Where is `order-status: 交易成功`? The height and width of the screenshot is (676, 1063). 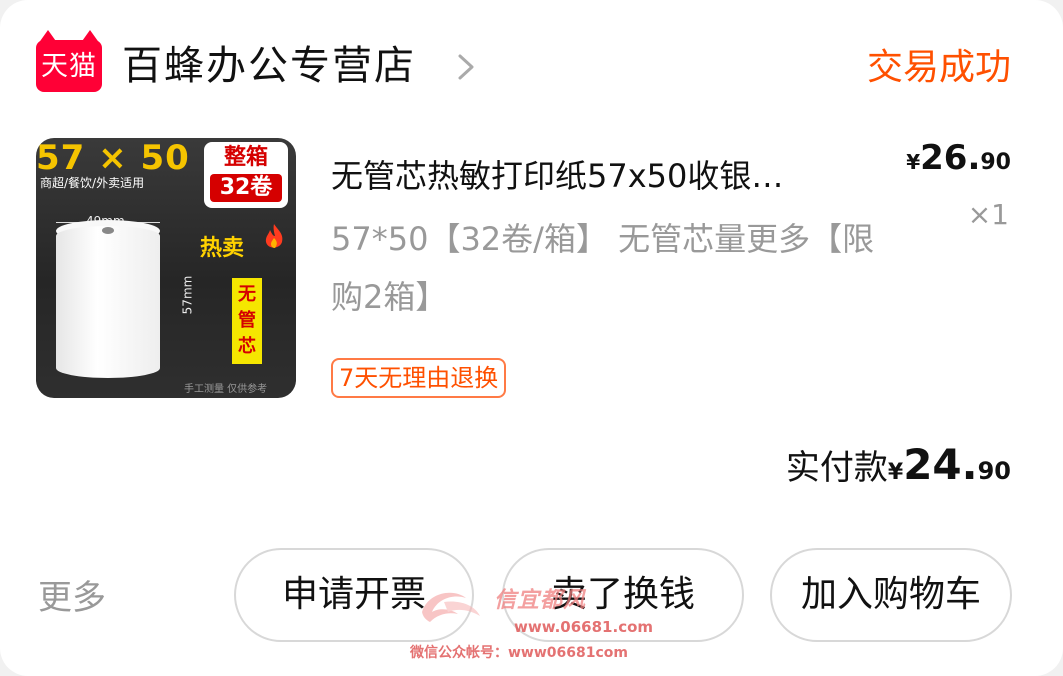 order-status: 交易成功 is located at coordinates (938, 67).